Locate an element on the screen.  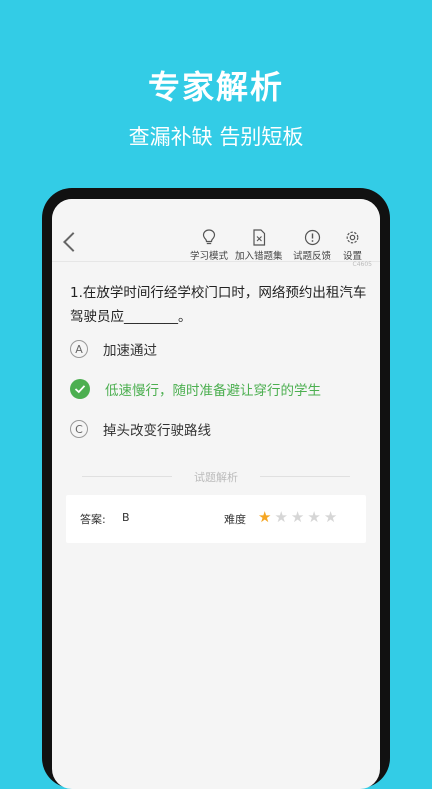
settings-button: 设置 is located at coordinates (352, 245).